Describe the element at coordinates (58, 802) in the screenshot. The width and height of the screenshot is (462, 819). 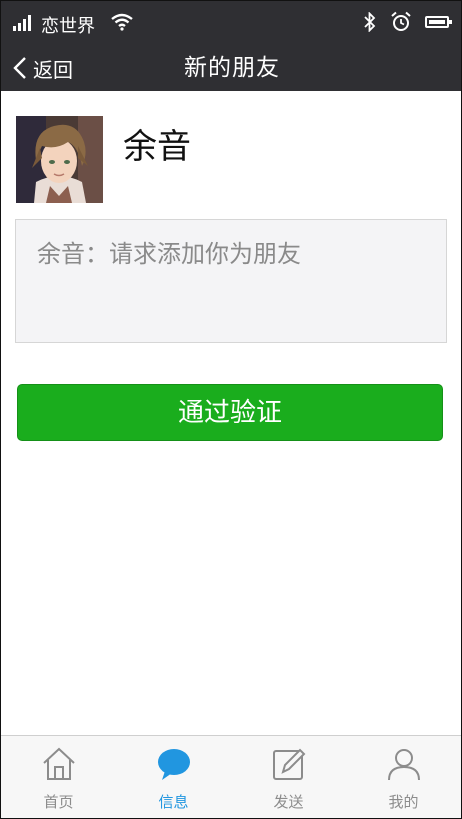
I see `tab-home-label: 首页` at that location.